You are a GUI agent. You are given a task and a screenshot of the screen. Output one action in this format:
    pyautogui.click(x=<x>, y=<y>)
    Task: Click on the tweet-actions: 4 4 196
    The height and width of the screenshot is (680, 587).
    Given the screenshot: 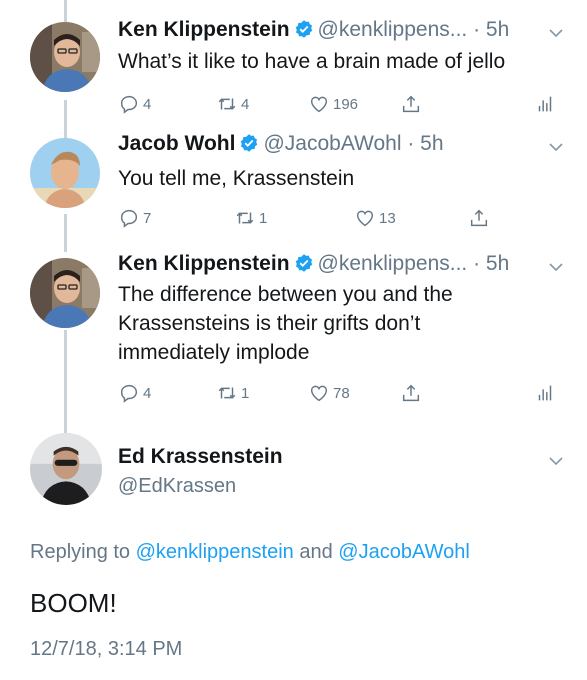 What is the action you would take?
    pyautogui.click(x=338, y=105)
    